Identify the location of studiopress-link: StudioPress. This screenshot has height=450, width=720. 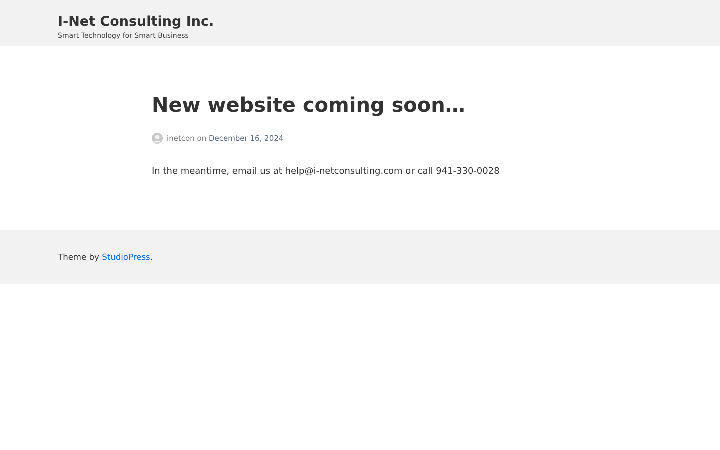
(126, 257).